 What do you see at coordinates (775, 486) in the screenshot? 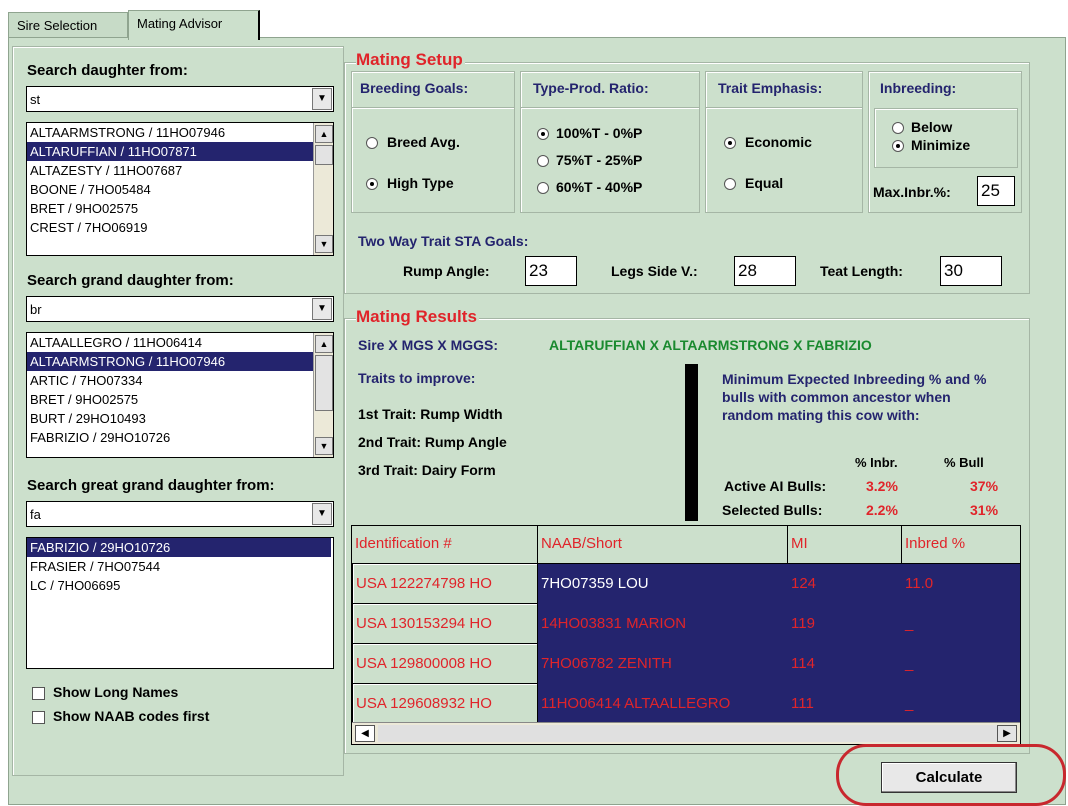
I see `active-bulls-label: Active AI Bulls:` at bounding box center [775, 486].